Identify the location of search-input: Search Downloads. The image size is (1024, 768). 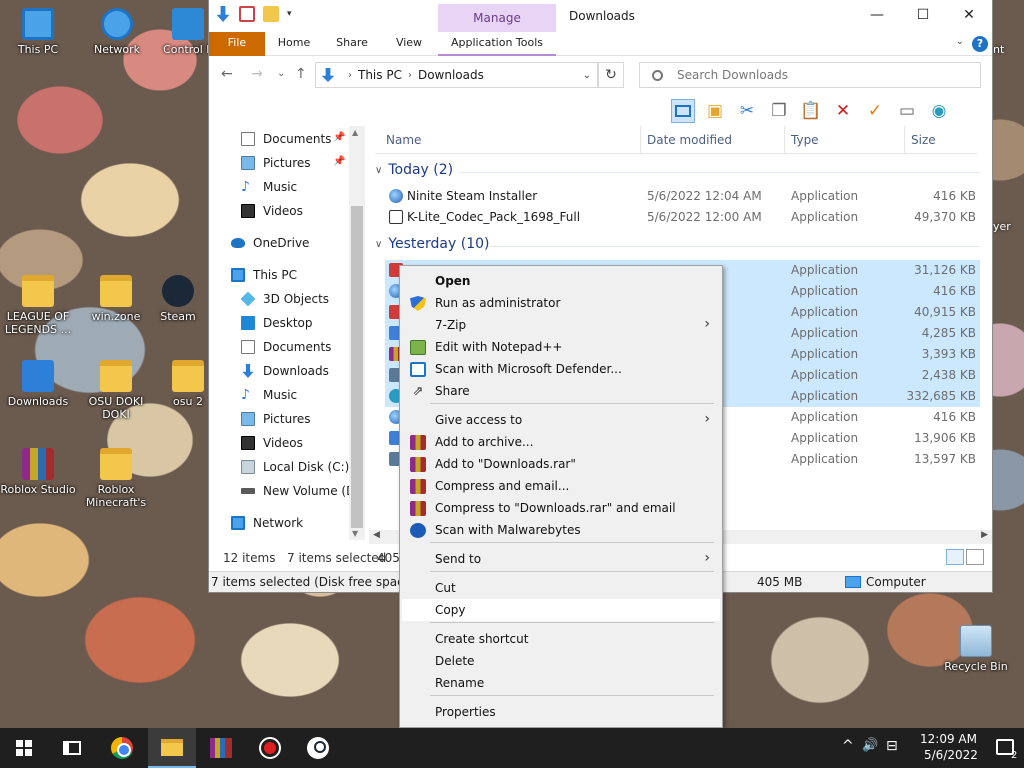
(810, 75).